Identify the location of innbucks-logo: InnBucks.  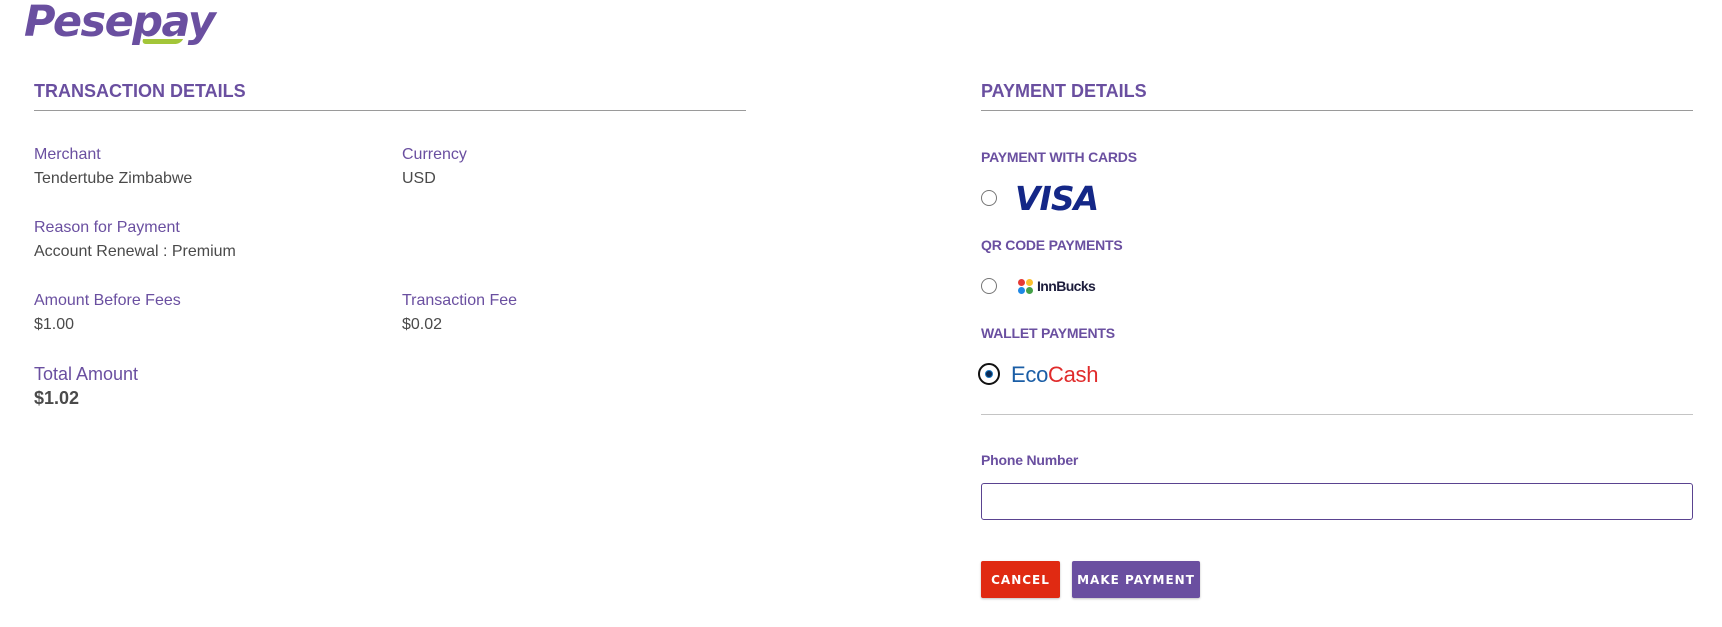
(1057, 286).